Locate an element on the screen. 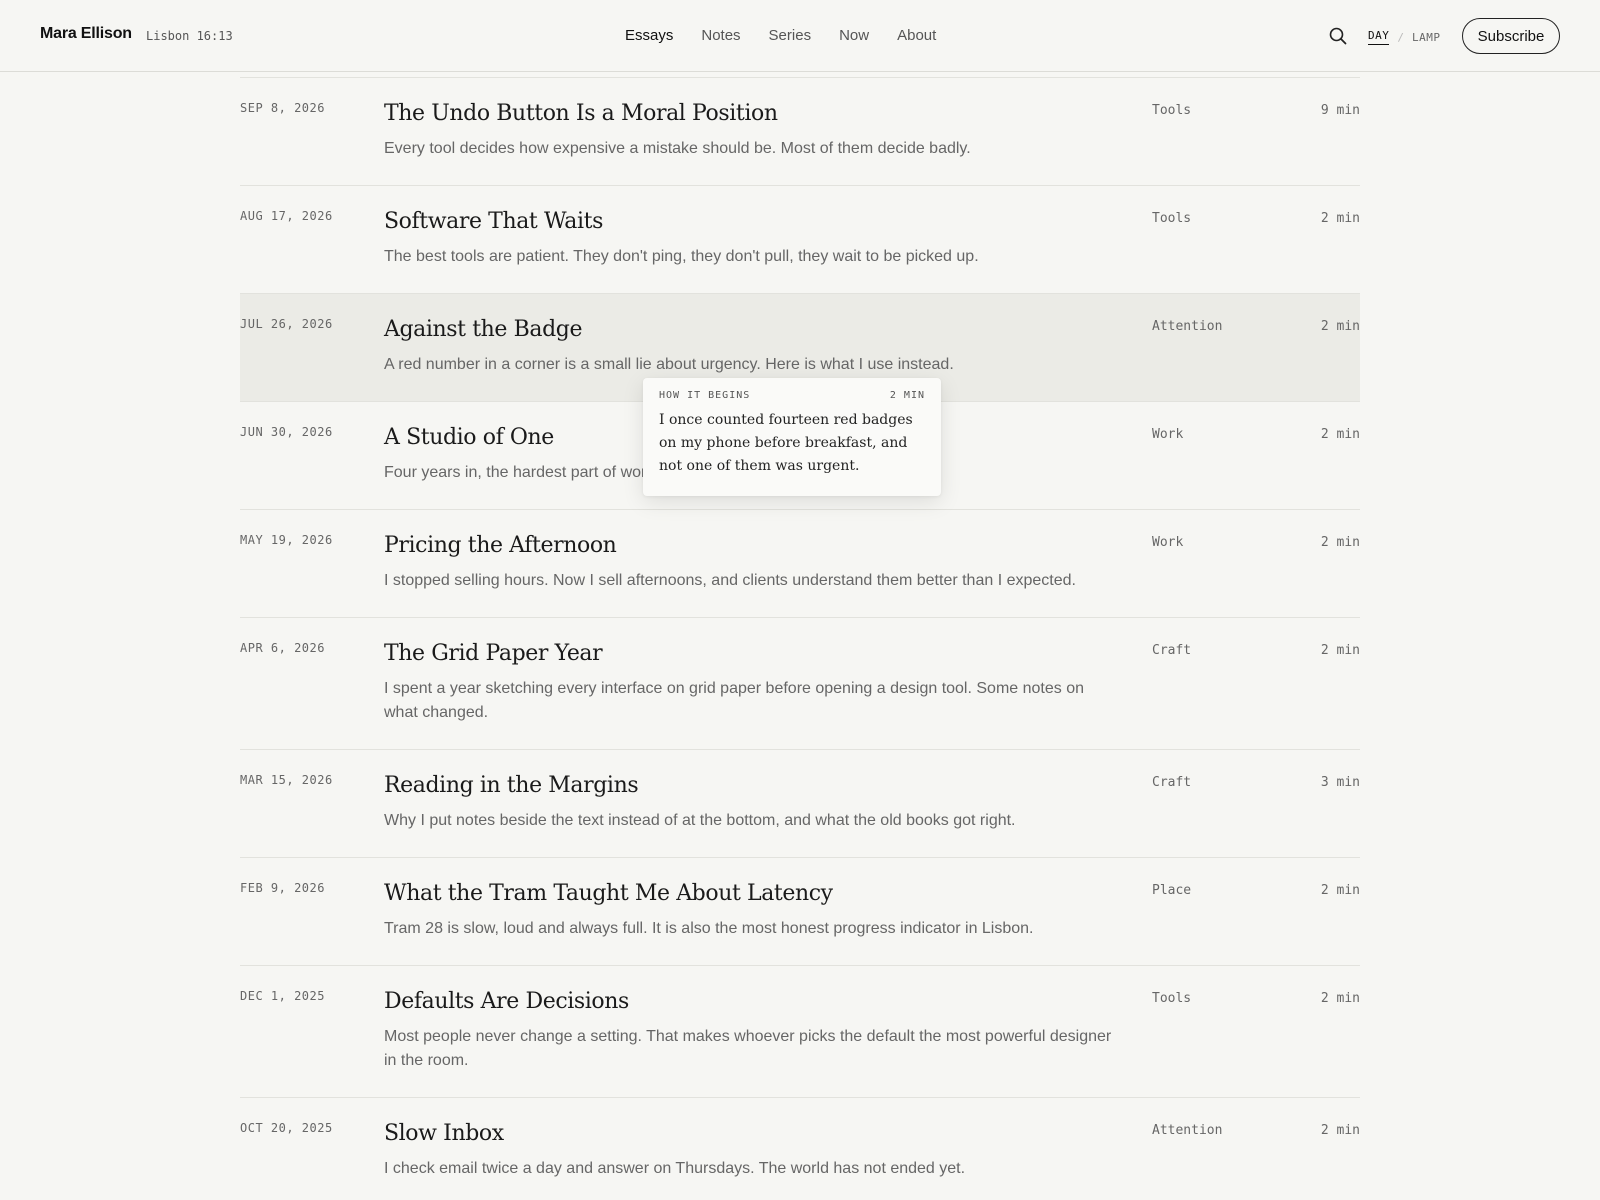 The width and height of the screenshot is (1600, 1200). preview-label: HOW IT BEGINS is located at coordinates (705, 395).